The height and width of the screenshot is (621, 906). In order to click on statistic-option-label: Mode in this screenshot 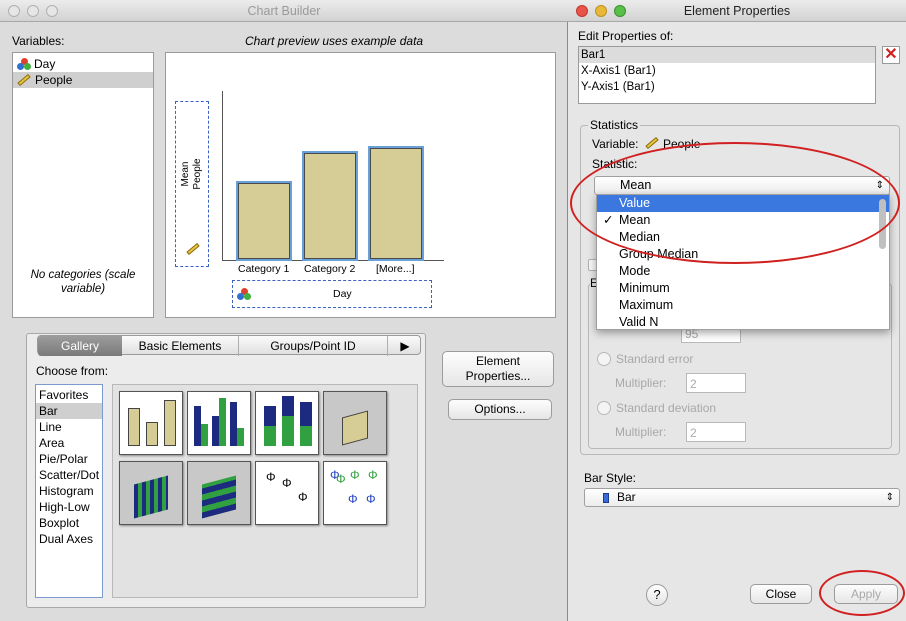, I will do `click(635, 271)`.